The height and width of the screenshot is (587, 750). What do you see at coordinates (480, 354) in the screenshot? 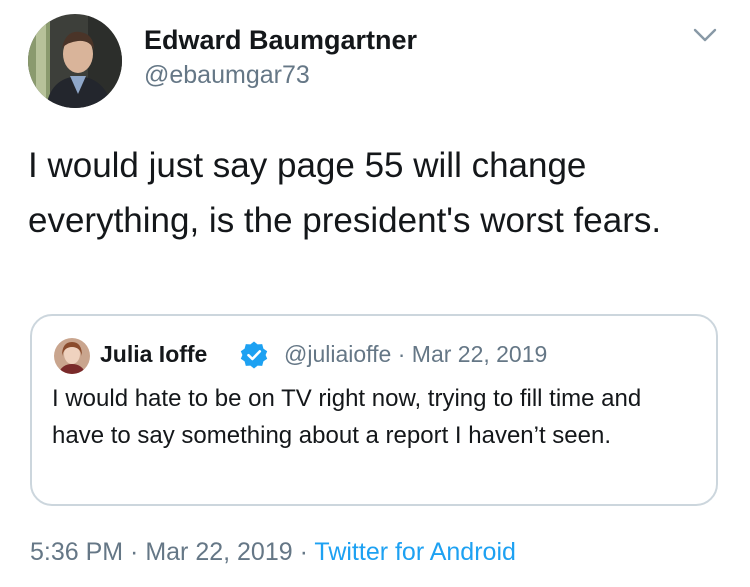
I see `quoted-tweet-date: Mar 22, 2019` at bounding box center [480, 354].